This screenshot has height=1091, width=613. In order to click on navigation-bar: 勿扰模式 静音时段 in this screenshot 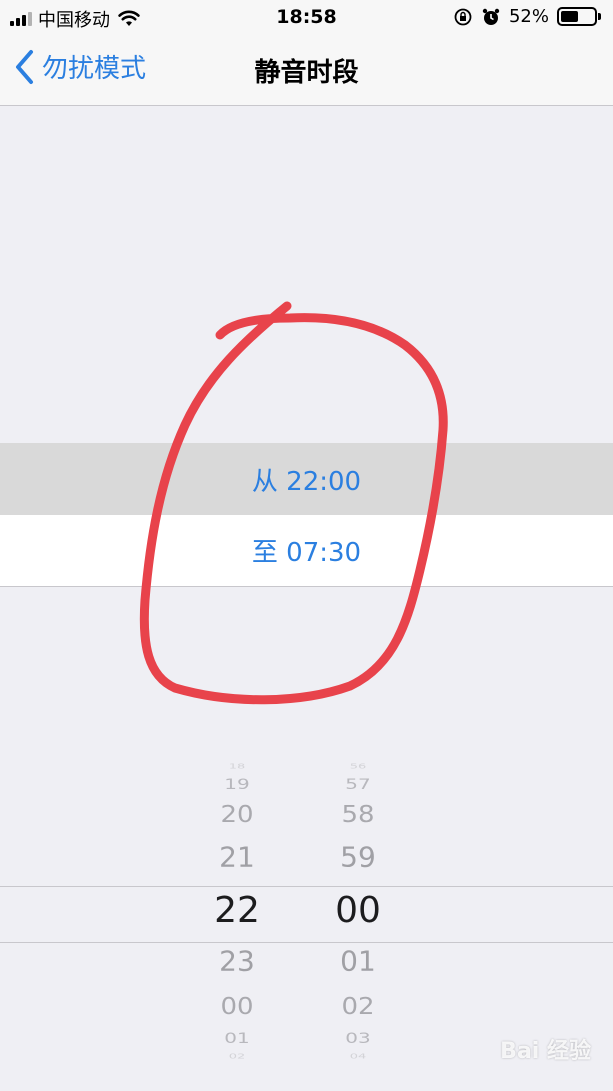, I will do `click(306, 70)`.